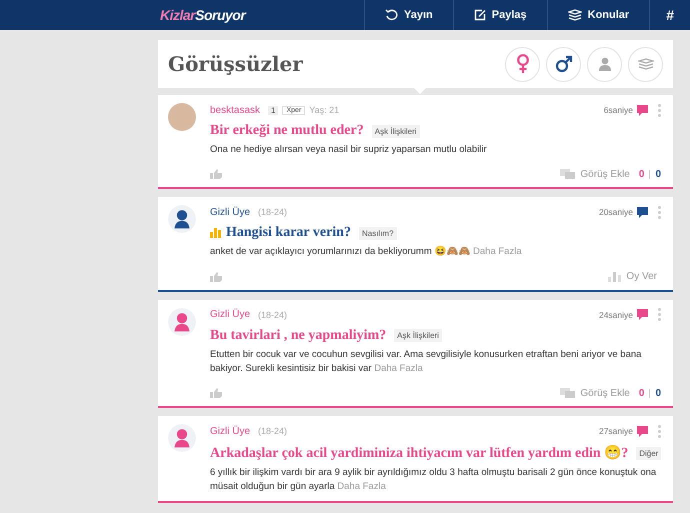  Describe the element at coordinates (273, 110) in the screenshot. I see `level-number: 1` at that location.